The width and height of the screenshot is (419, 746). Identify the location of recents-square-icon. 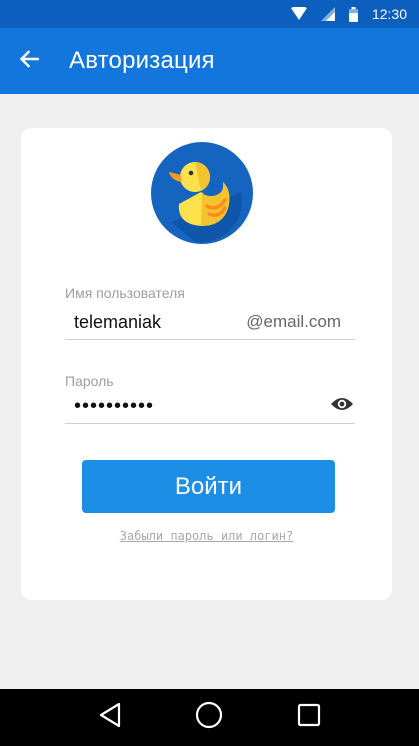
(309, 717).